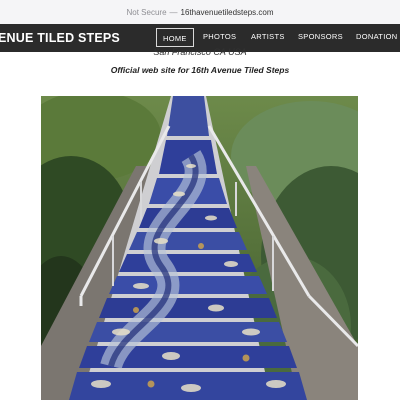  I want to click on nav-item-donation: DONATION, so click(376, 36).